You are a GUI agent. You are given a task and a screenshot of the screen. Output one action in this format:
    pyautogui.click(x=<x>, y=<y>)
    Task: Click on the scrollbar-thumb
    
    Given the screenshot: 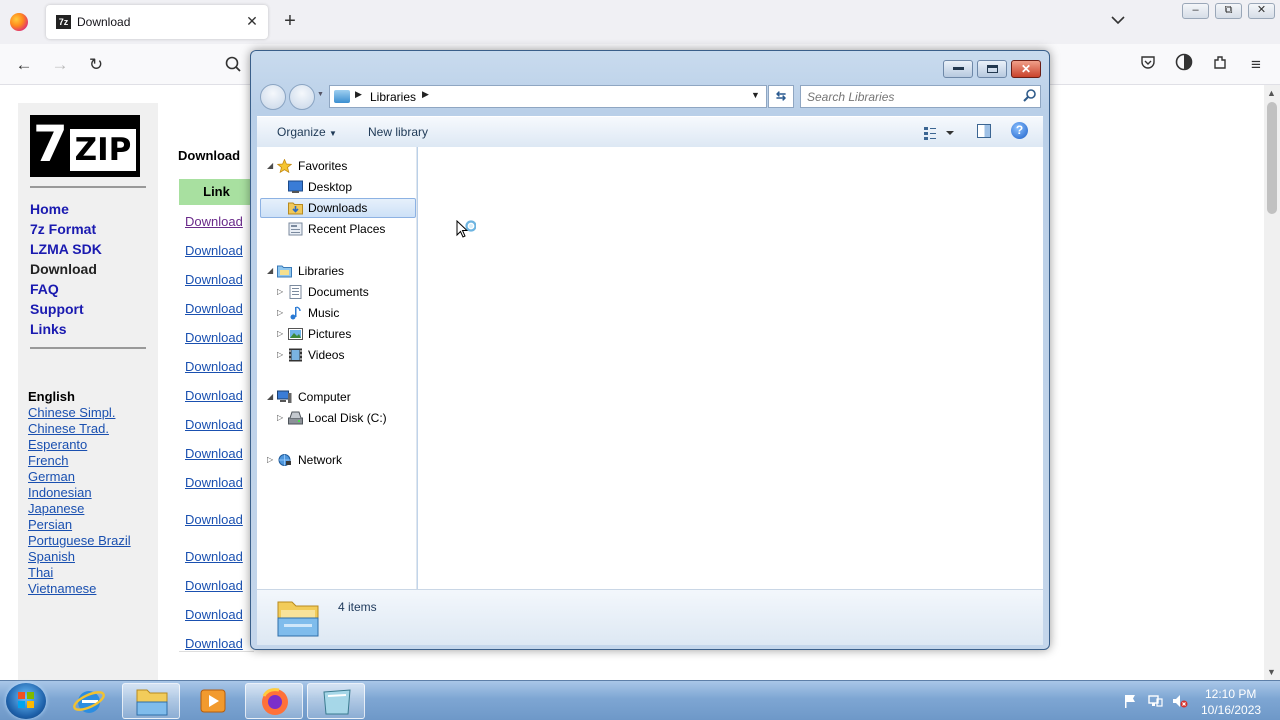 What is the action you would take?
    pyautogui.click(x=1272, y=158)
    